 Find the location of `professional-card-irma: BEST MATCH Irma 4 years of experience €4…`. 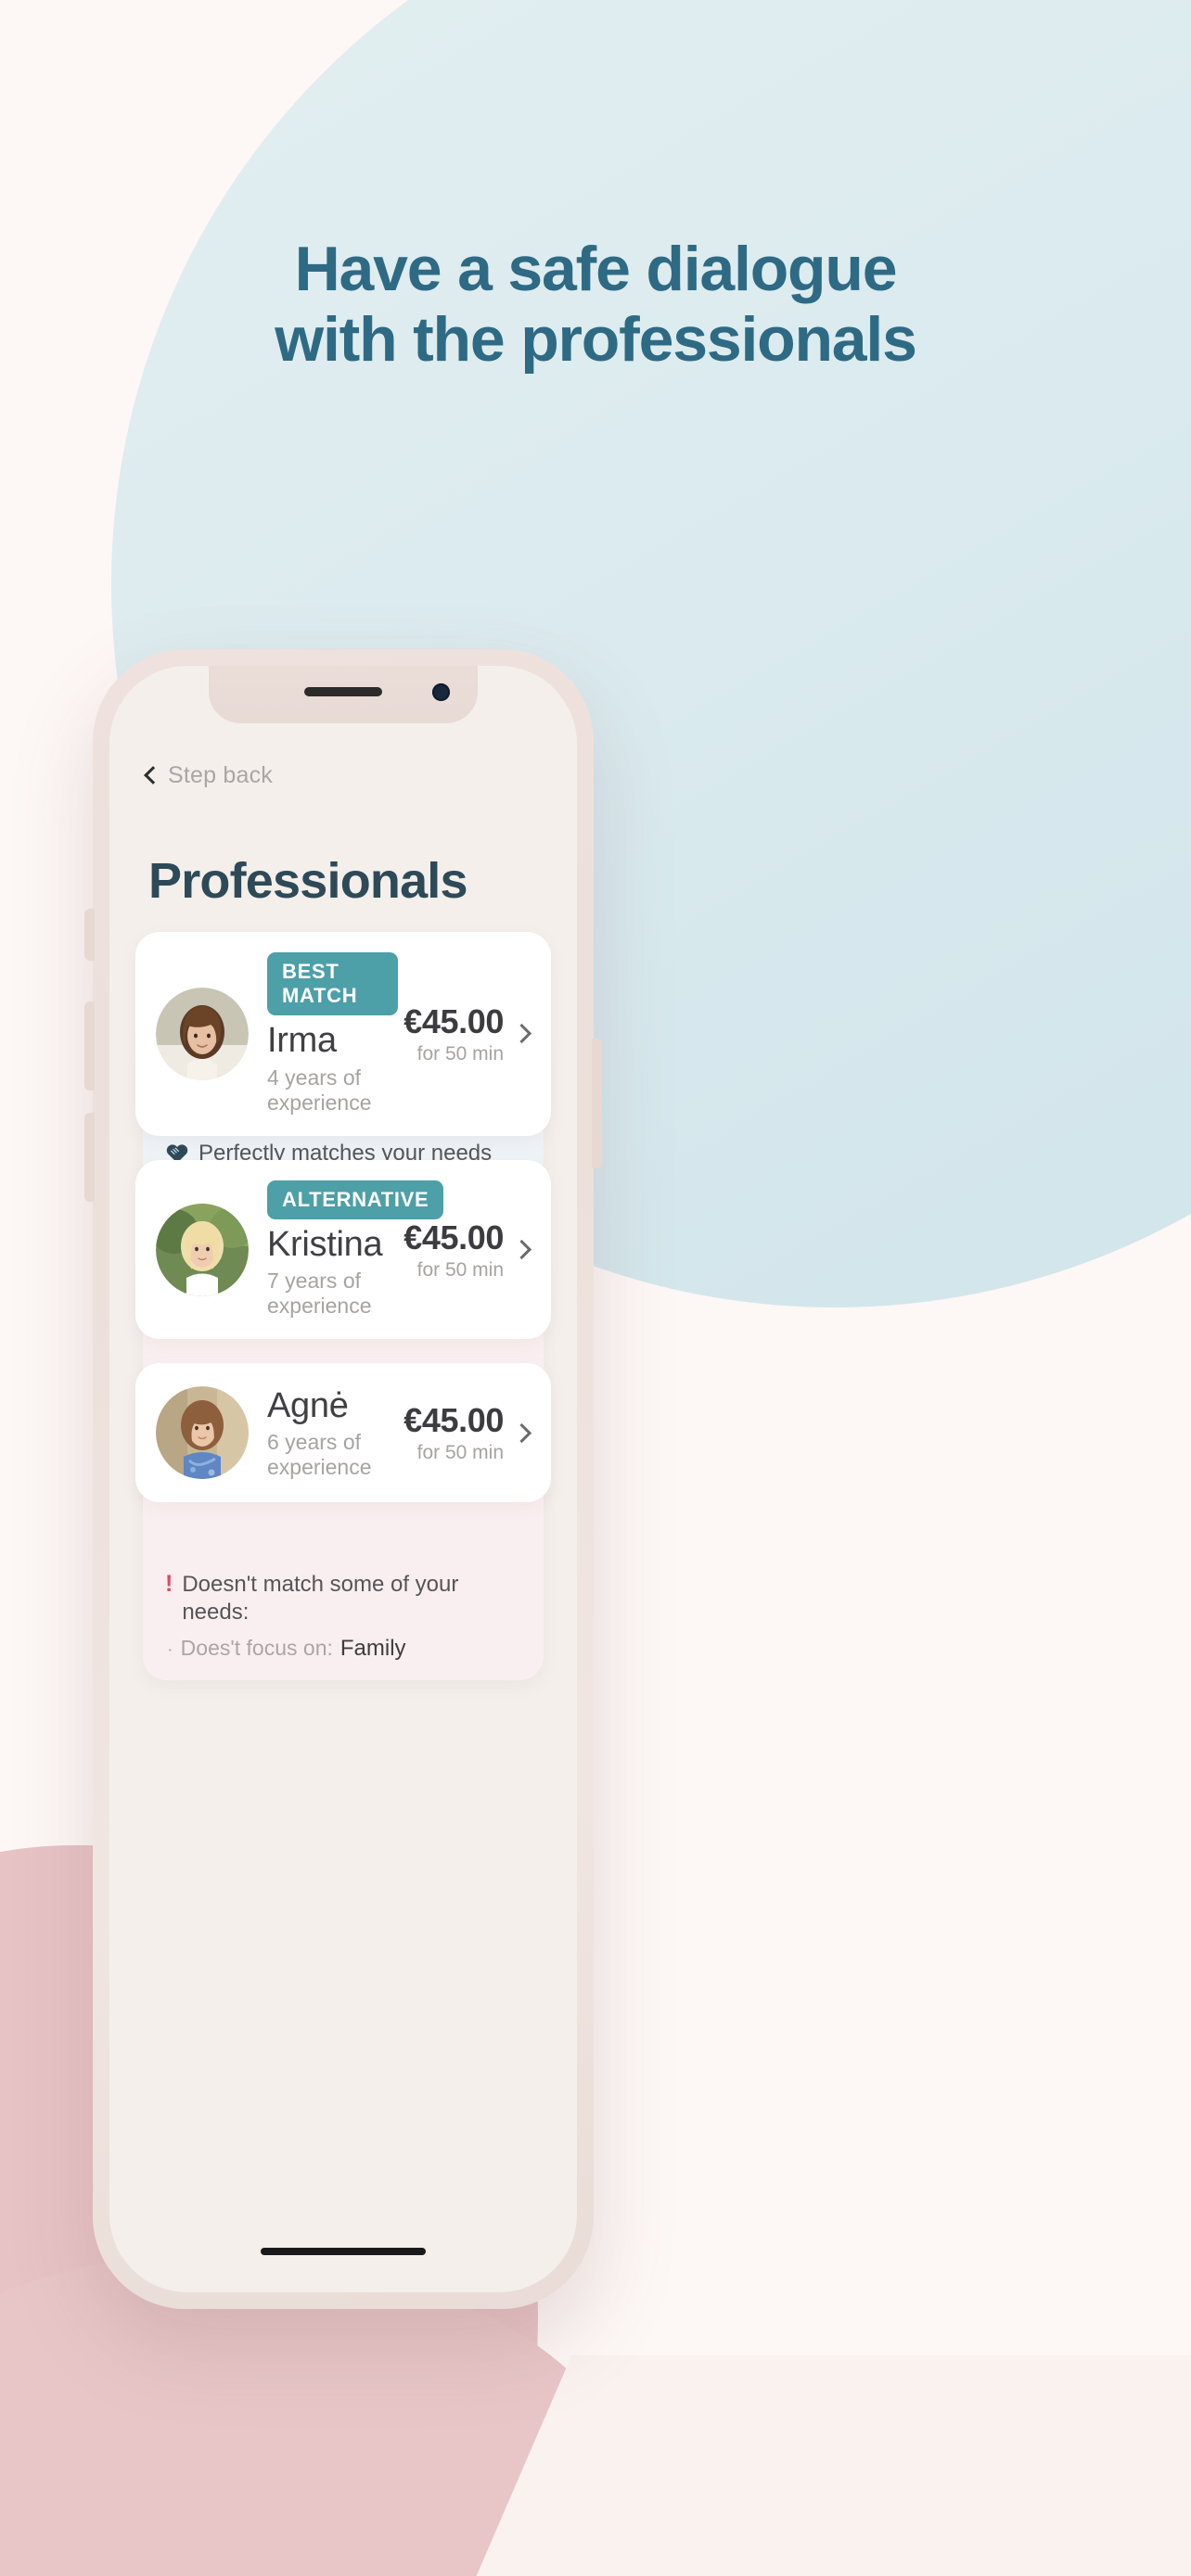

professional-card-irma: BEST MATCH Irma 4 years of experience €4… is located at coordinates (343, 1034).